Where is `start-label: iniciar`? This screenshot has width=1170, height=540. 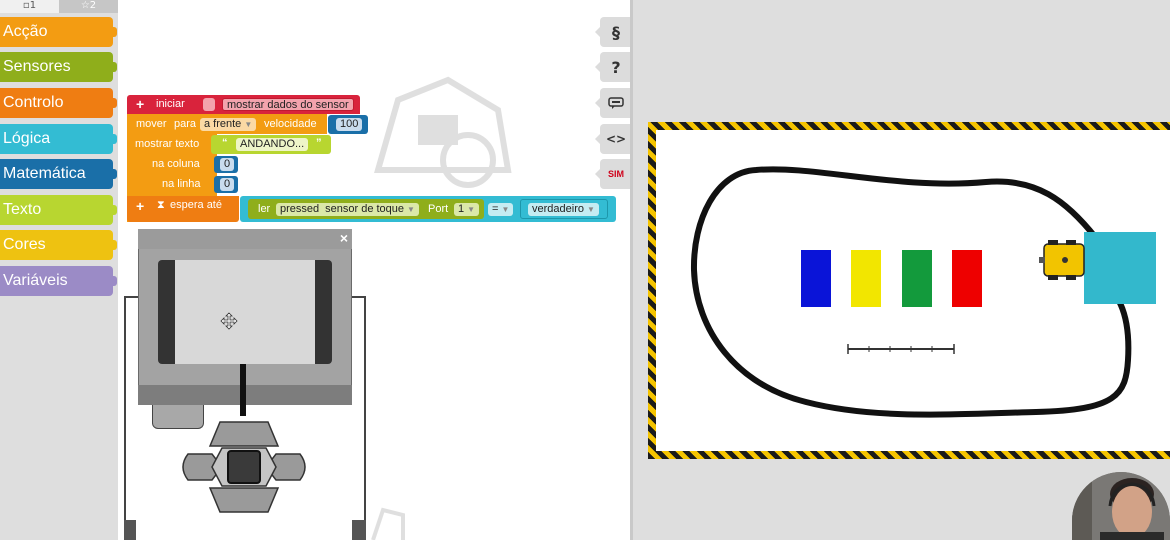
start-label: iniciar is located at coordinates (170, 104).